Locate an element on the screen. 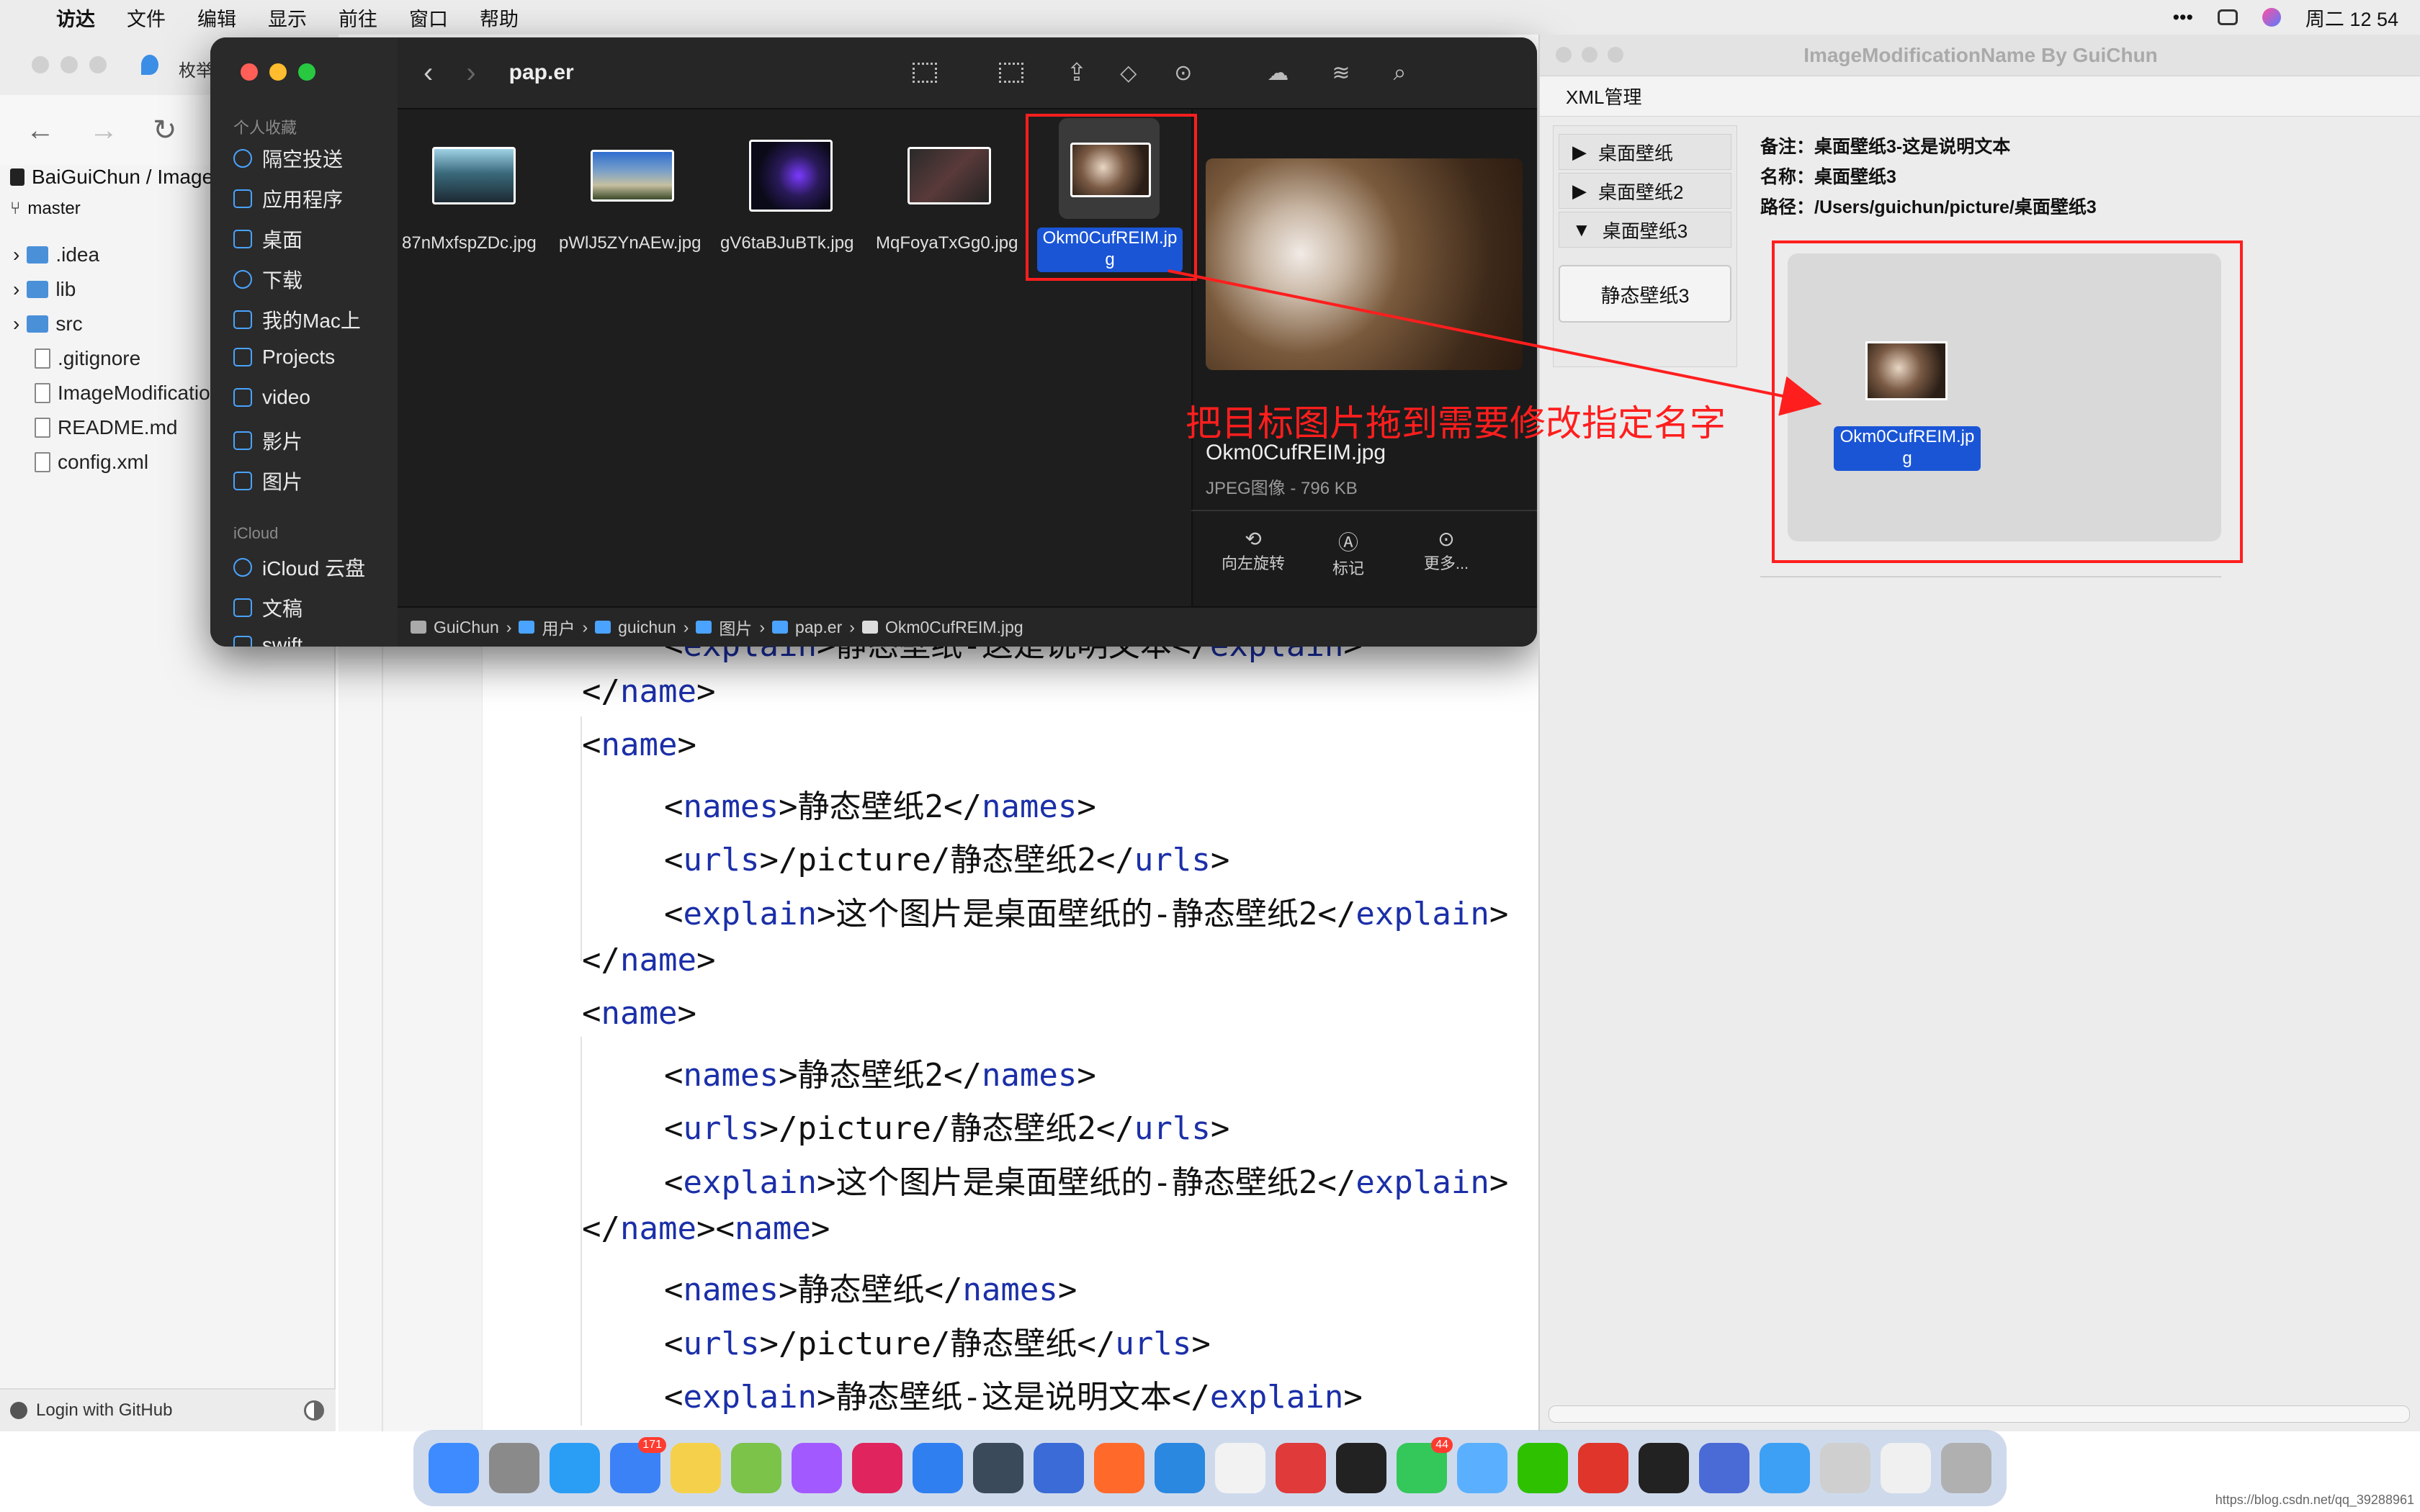  tree-node-wallpaper-3: ▼ 桌面壁纸3 is located at coordinates (1645, 230).